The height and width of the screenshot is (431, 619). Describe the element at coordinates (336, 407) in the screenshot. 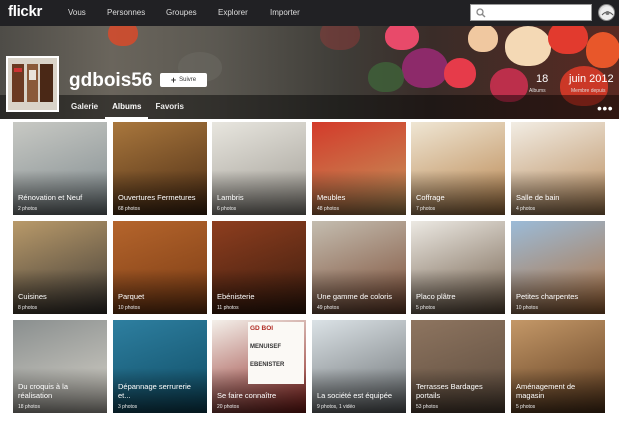

I see `album-photo-count: 9 photos, 1 vidéo` at that location.